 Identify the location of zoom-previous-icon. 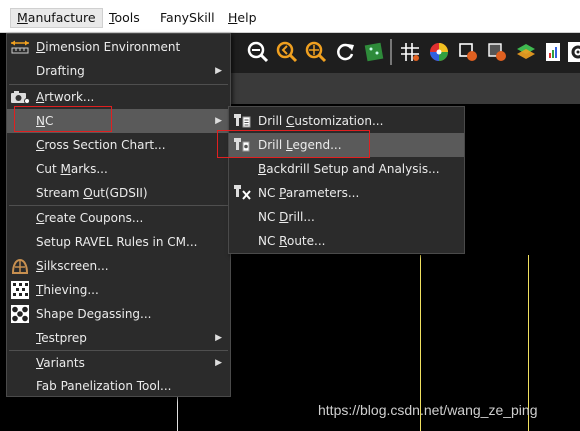
(287, 52).